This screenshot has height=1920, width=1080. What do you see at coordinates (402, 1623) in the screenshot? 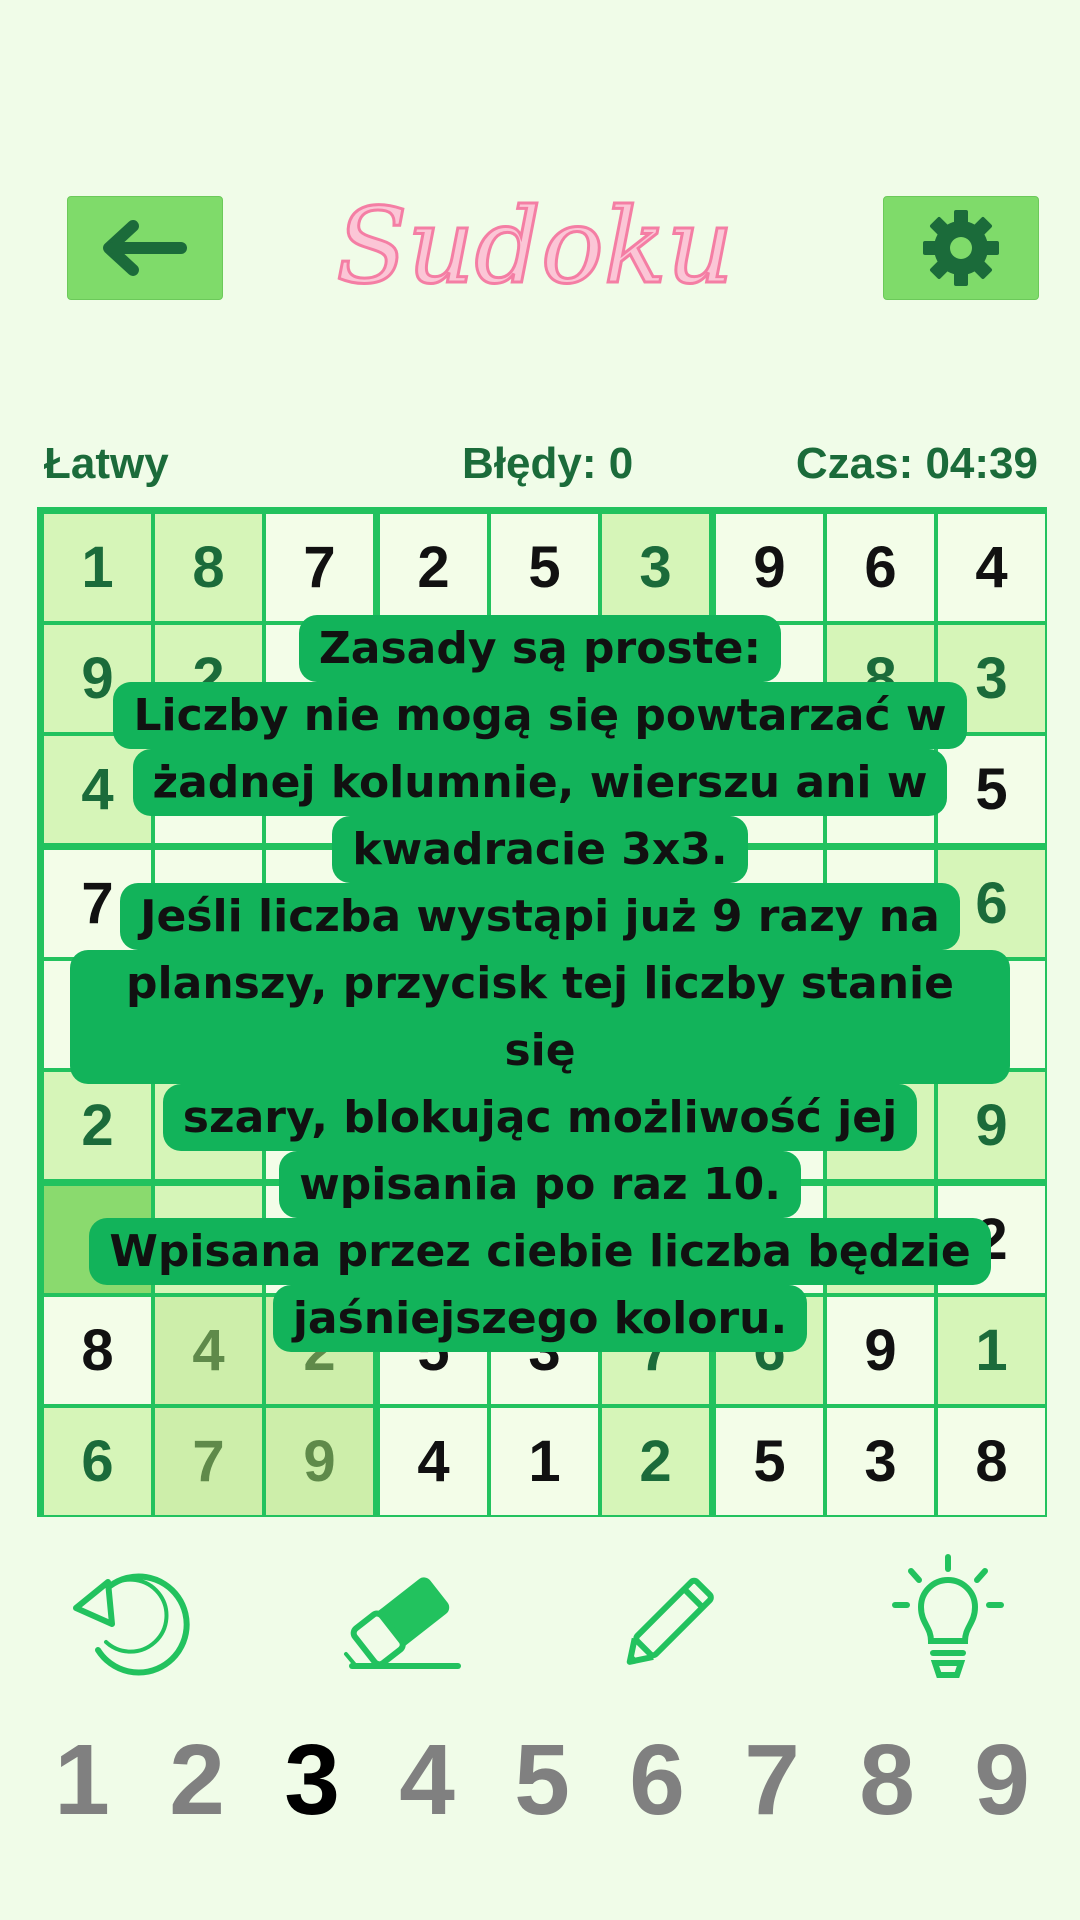
I see `eraser-icon` at bounding box center [402, 1623].